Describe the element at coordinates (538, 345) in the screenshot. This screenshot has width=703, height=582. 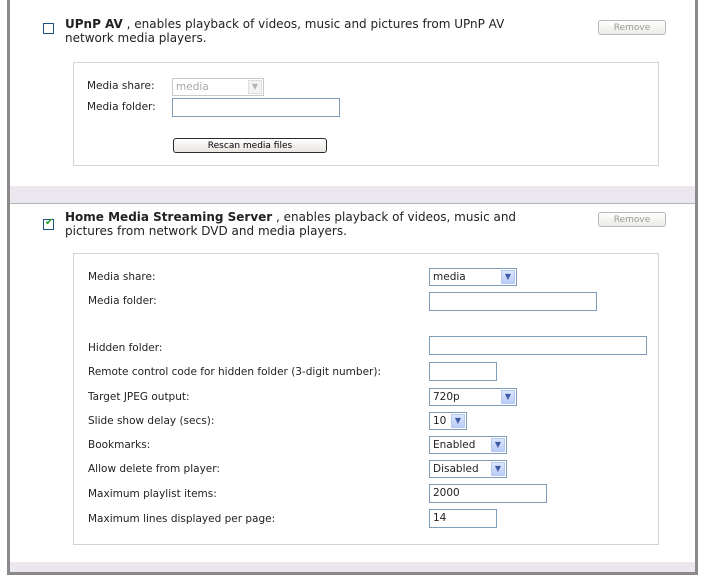
I see `hidden-folder-input` at that location.